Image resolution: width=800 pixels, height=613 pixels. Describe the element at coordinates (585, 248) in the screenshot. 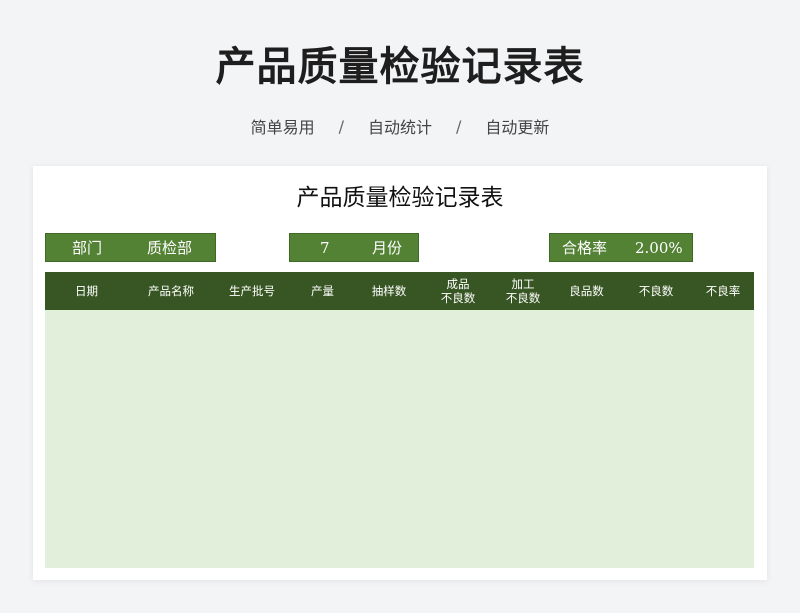

I see `pass-rate-label: 合格率` at that location.